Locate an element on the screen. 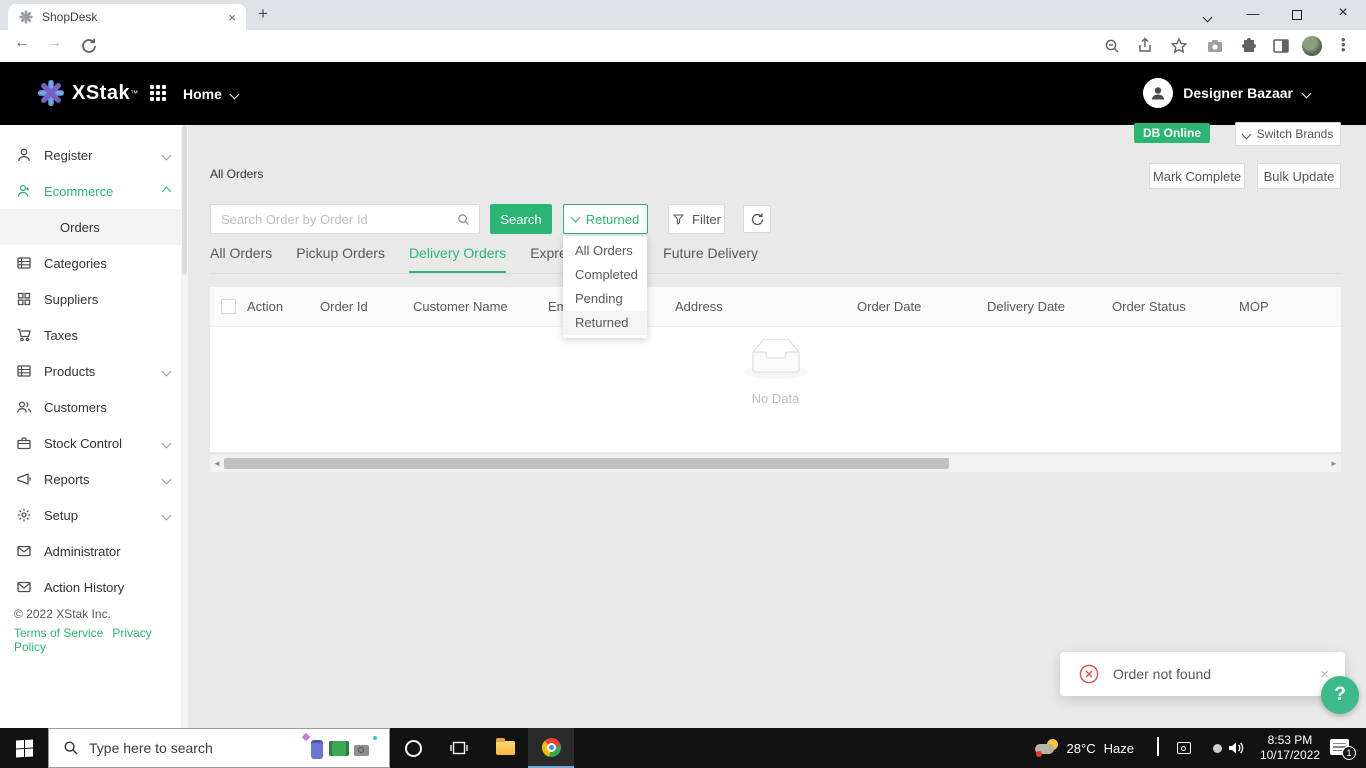  sidebar-item-products: Products is located at coordinates (94, 371).